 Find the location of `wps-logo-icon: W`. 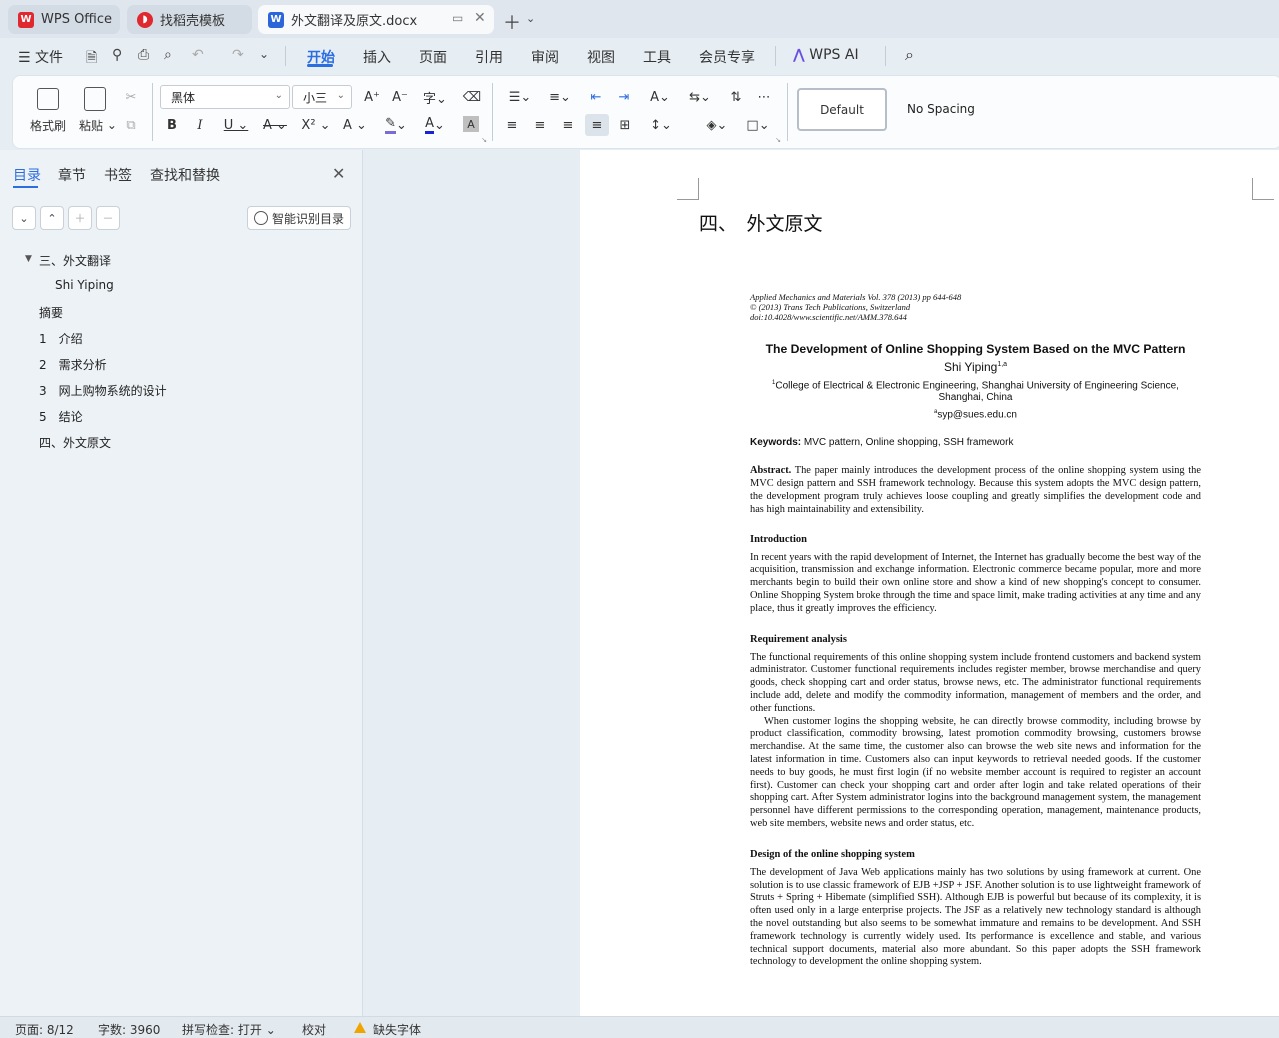

wps-logo-icon: W is located at coordinates (26, 19).